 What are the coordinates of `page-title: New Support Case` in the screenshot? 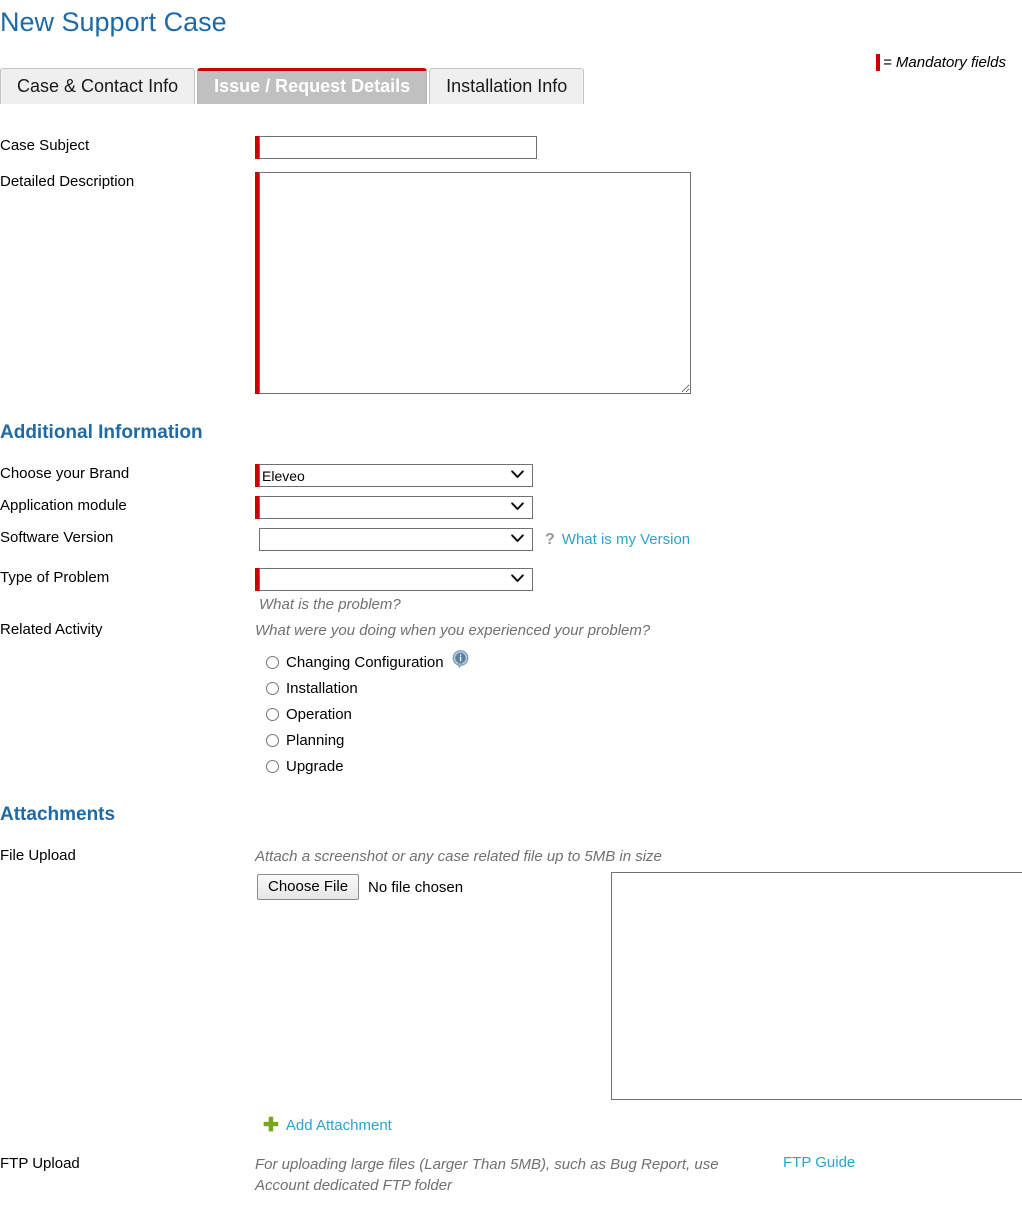 It's located at (113, 22).